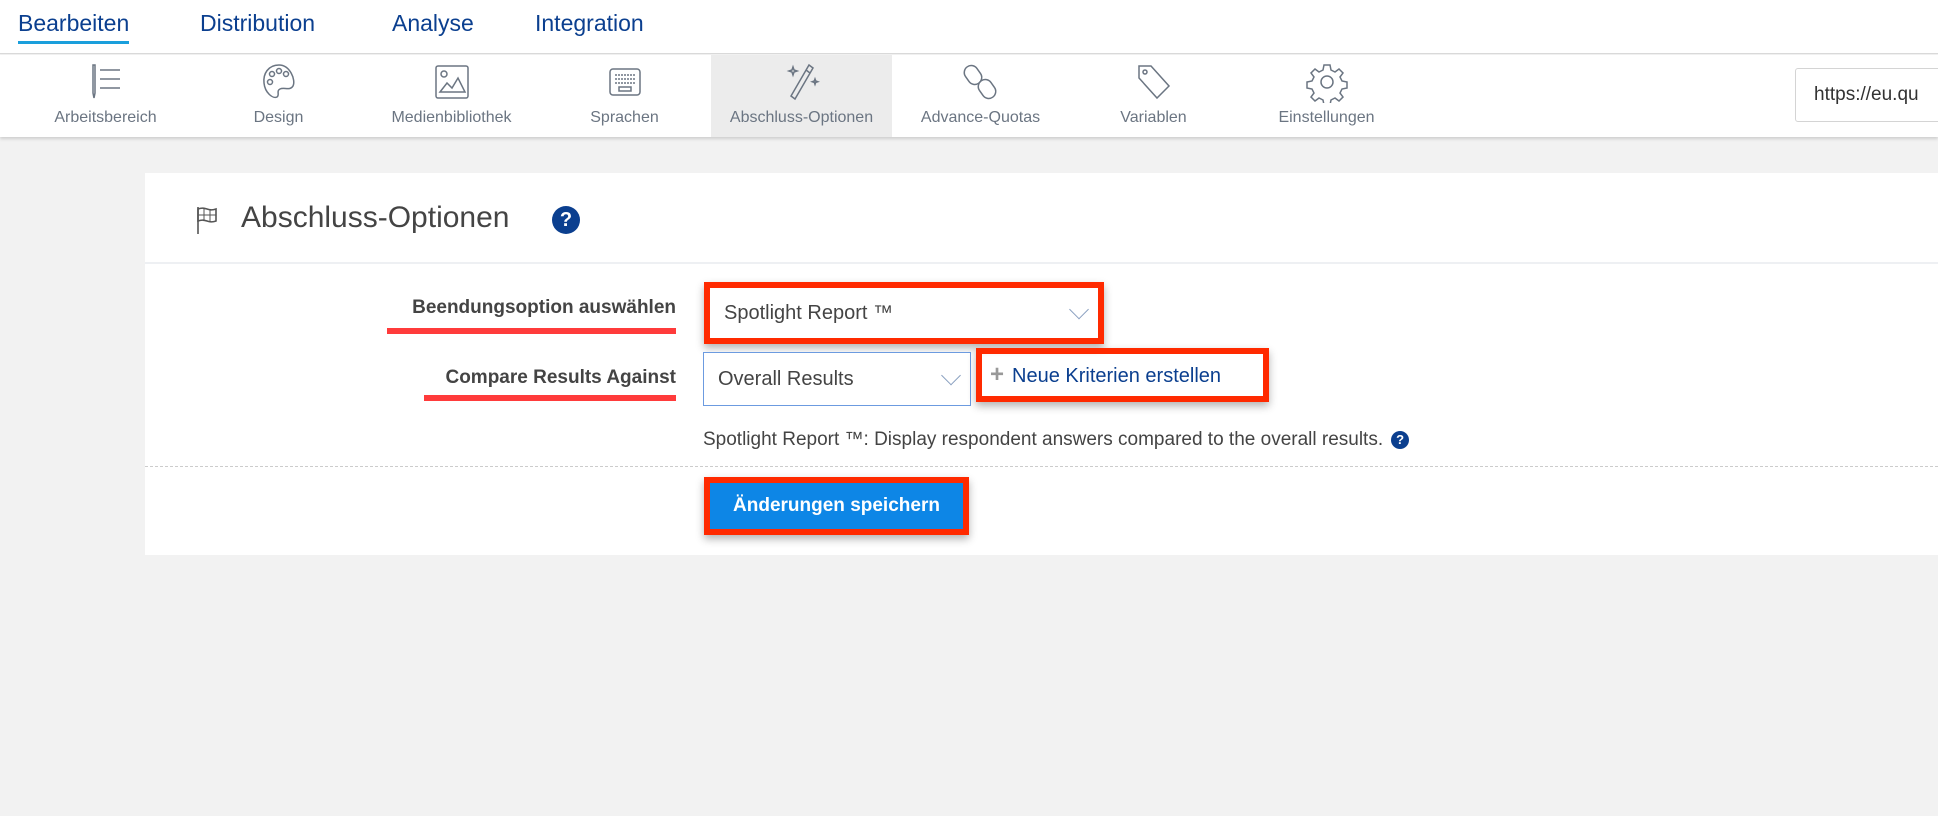 This screenshot has height=816, width=1938. I want to click on toolbar-item-abschluss-optionen: Abschluss-Optionen, so click(801, 96).